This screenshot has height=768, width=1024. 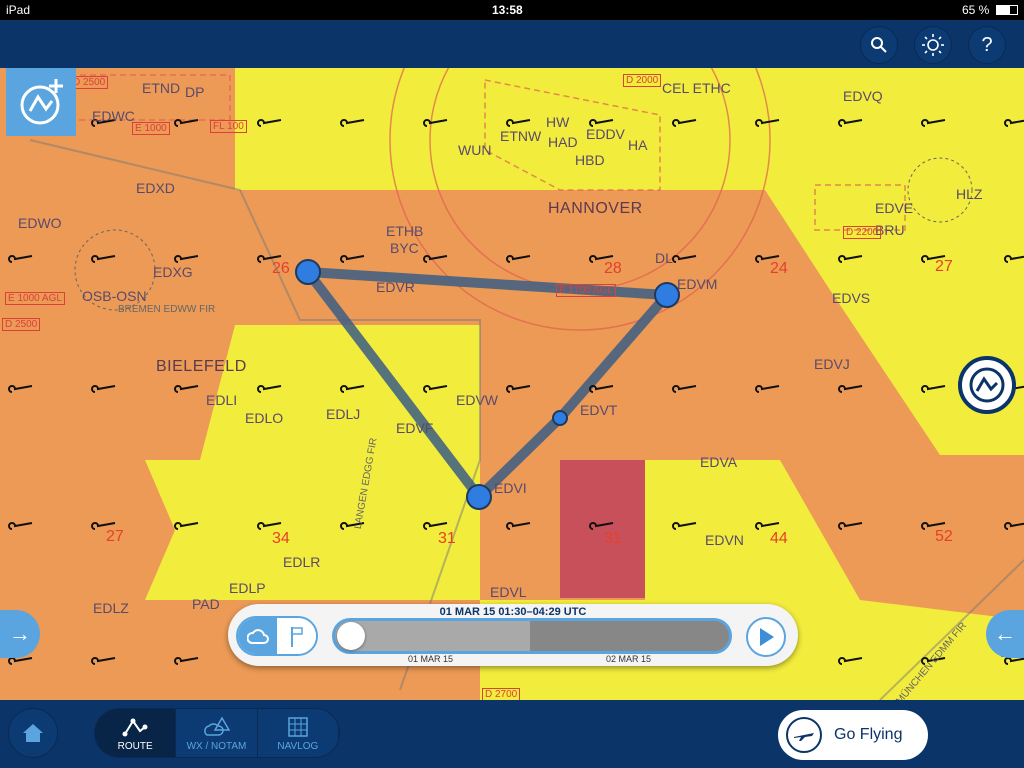 What do you see at coordinates (114, 296) in the screenshot?
I see `airport-label: OSB-OSN` at bounding box center [114, 296].